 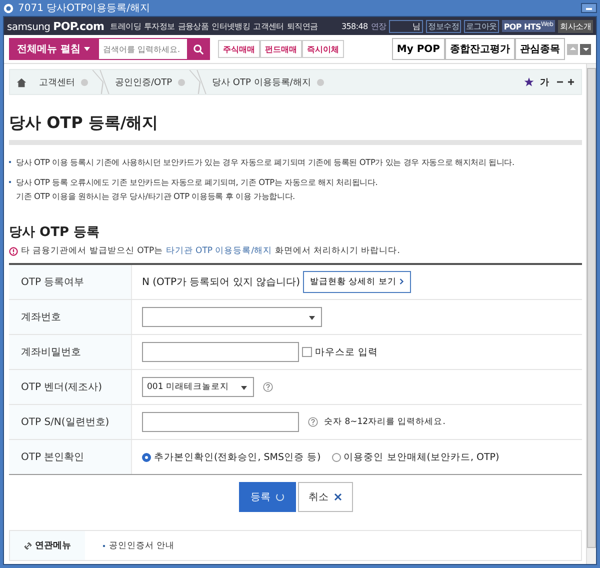 I want to click on breadcrumb-item: 공인인증/OTP, so click(x=143, y=82).